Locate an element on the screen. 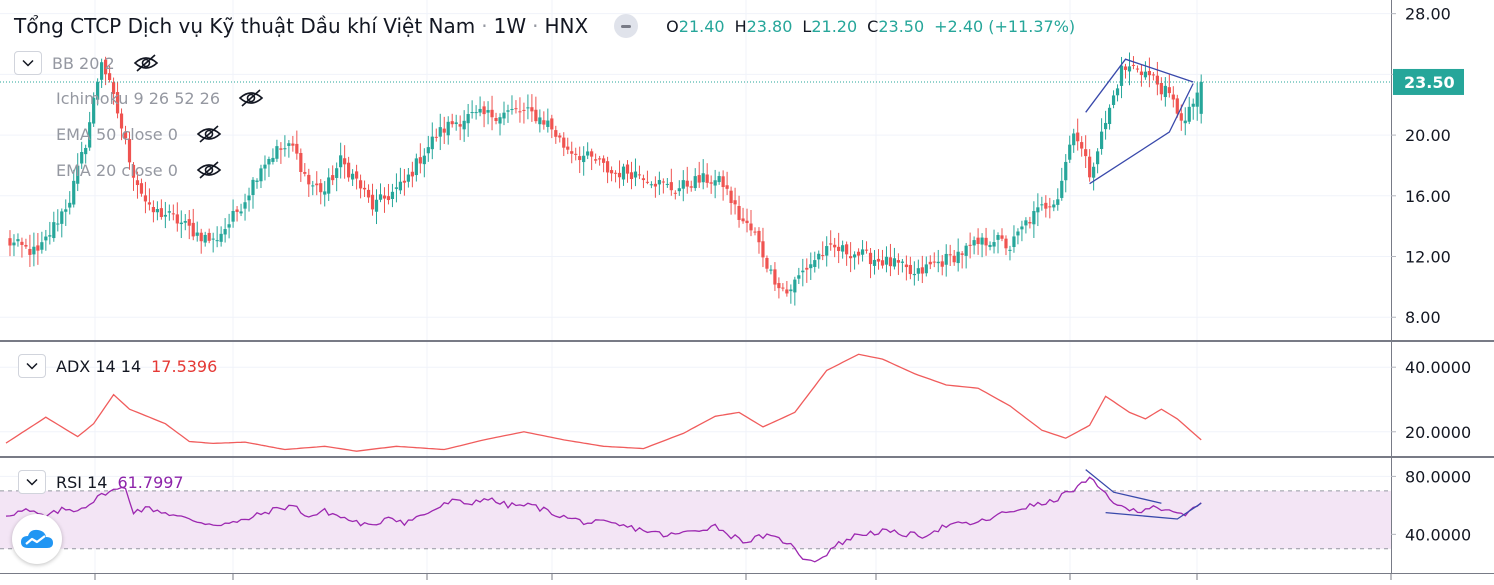  adx-legend: ADX 14 14 17.5396 is located at coordinates (117, 366).